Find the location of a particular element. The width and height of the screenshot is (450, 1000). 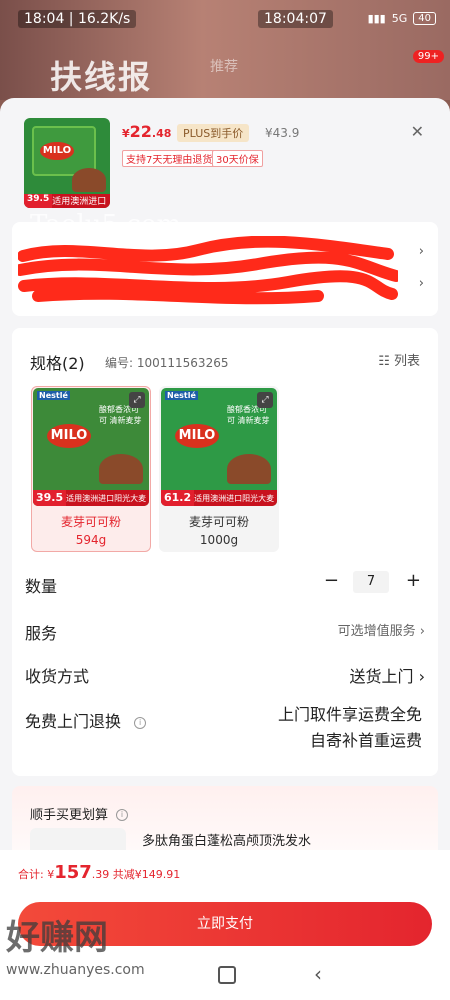

service-row: 服务 可选增值服务 › is located at coordinates (225, 632).